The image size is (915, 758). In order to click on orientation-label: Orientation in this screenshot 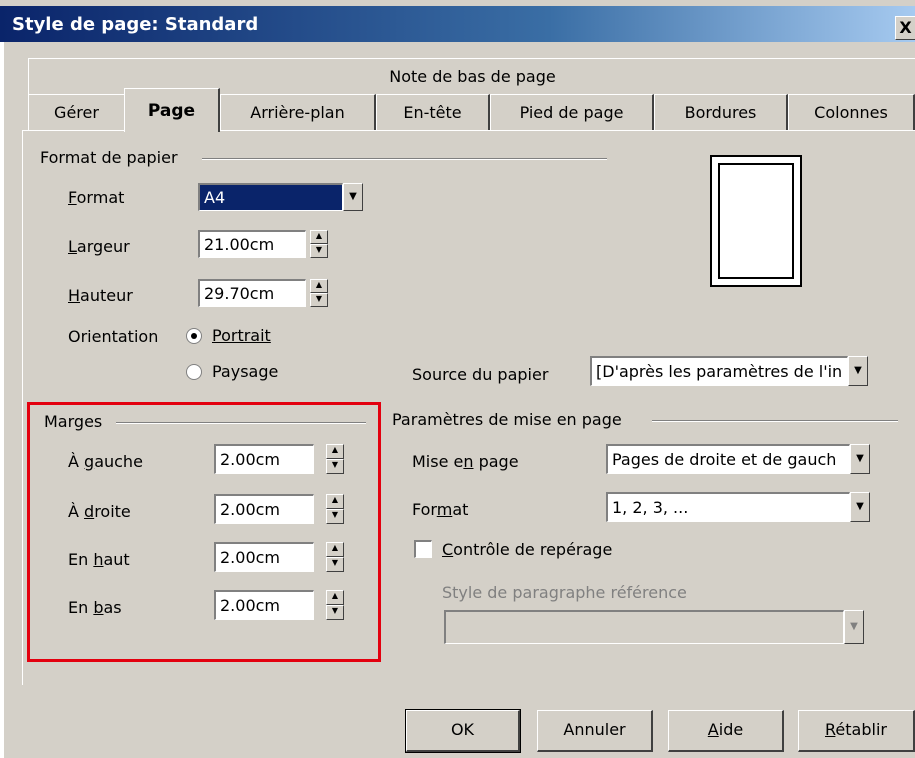, I will do `click(113, 336)`.